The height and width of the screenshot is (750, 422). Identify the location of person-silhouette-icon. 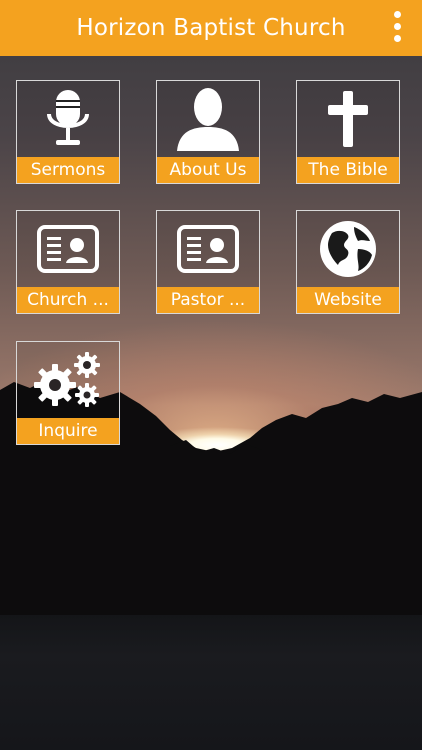
(208, 119).